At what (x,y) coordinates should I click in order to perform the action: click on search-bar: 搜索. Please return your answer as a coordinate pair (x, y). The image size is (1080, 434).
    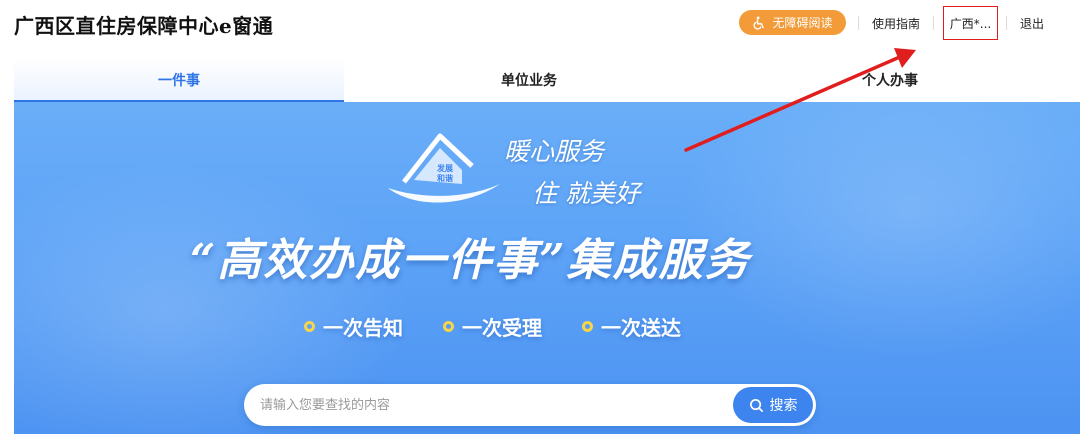
    Looking at the image, I should click on (530, 405).